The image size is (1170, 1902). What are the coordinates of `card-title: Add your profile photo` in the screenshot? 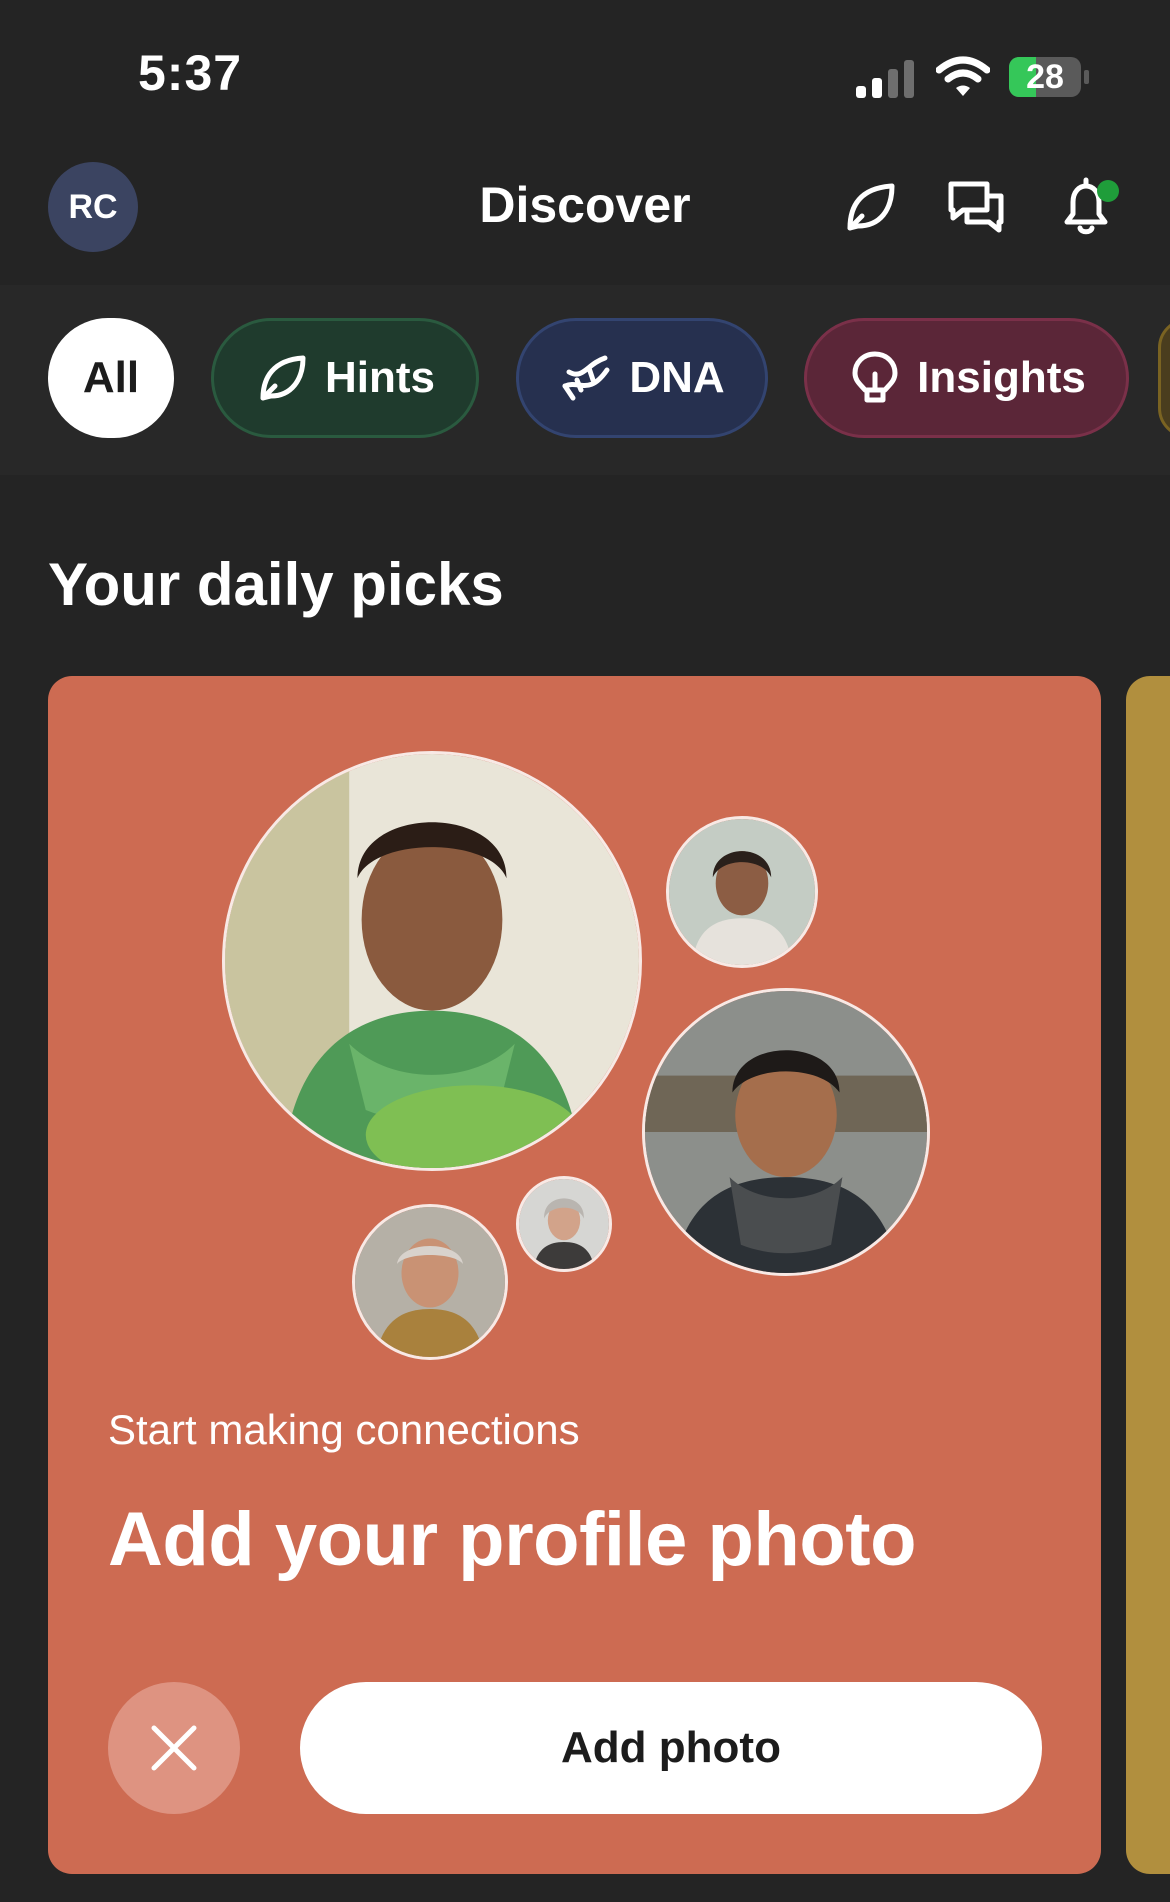 It's located at (512, 1539).